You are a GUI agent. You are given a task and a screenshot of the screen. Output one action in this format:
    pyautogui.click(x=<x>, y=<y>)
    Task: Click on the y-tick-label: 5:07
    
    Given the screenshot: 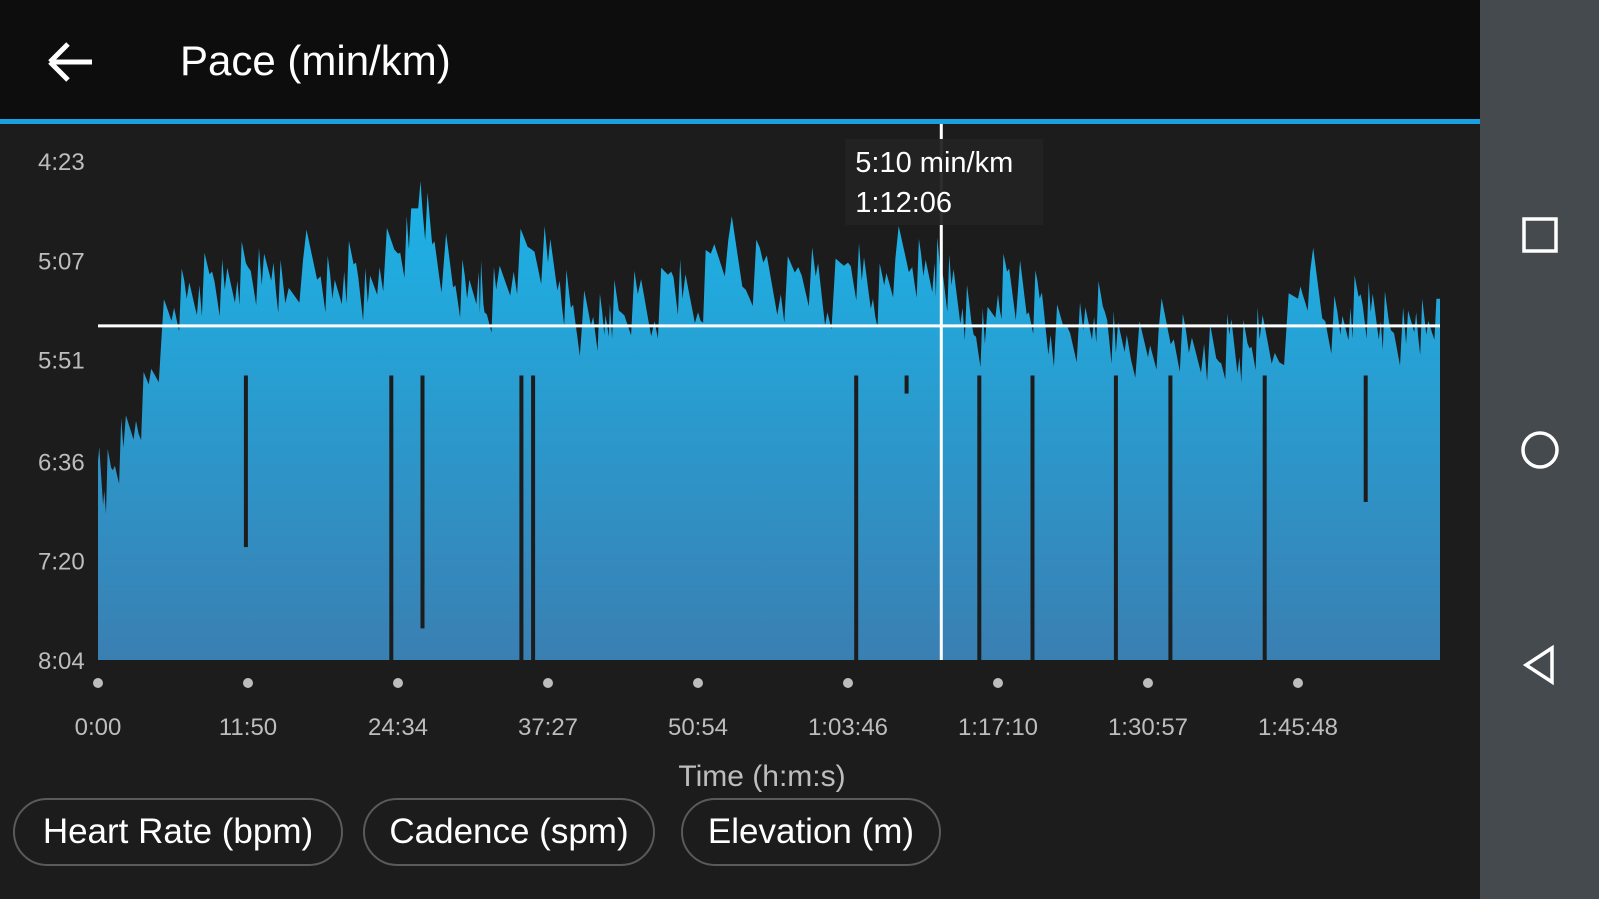 What is the action you would take?
    pyautogui.click(x=61, y=261)
    